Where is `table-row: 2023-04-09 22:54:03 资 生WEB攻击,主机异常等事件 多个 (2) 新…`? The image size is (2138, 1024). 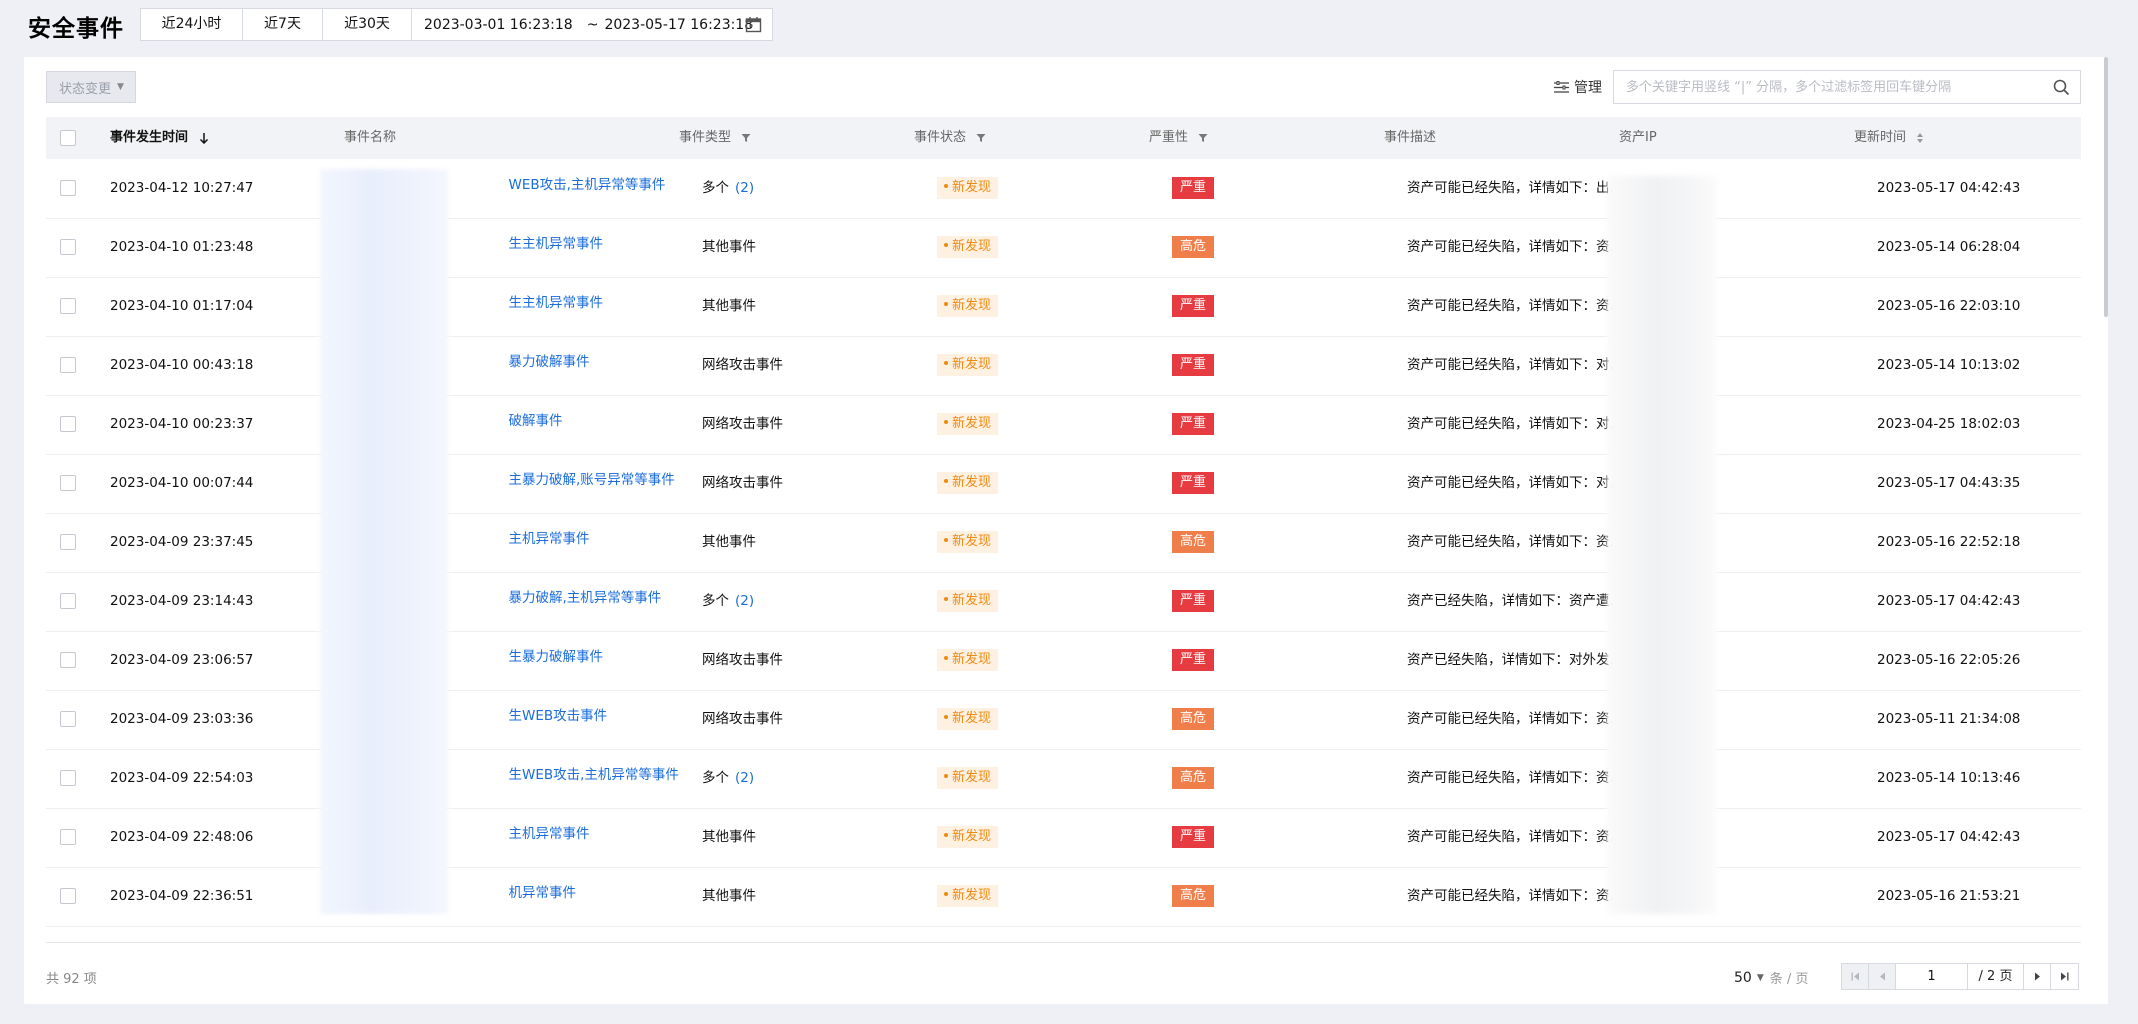 table-row: 2023-04-09 22:54:03 资 生WEB攻击,主机异常等事件 多个 (2) 新… is located at coordinates (1063, 779).